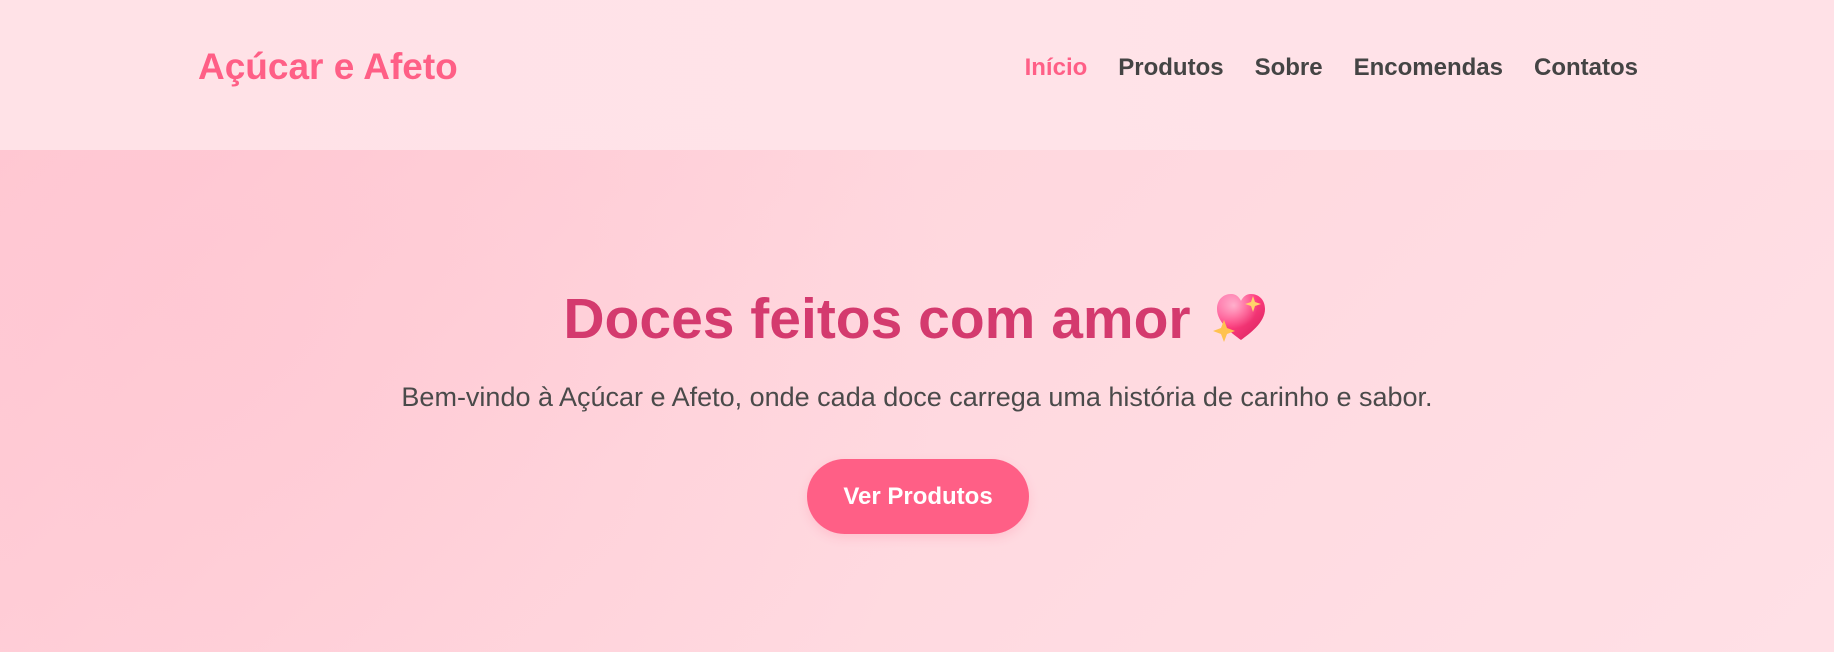 The image size is (1834, 652). Describe the element at coordinates (1056, 68) in the screenshot. I see `nav-item-inicio: Início` at that location.